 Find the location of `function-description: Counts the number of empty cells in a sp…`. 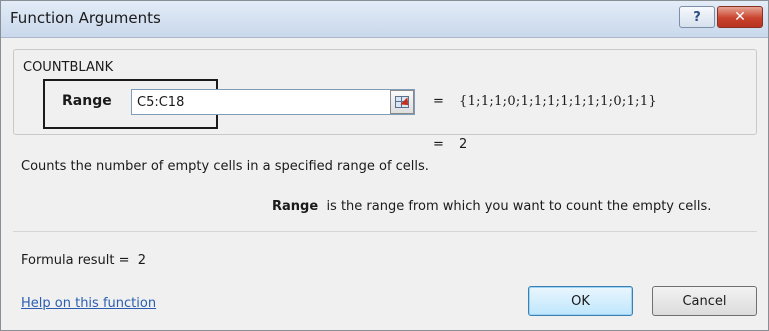

function-description: Counts the number of empty cells in a sp… is located at coordinates (225, 166).